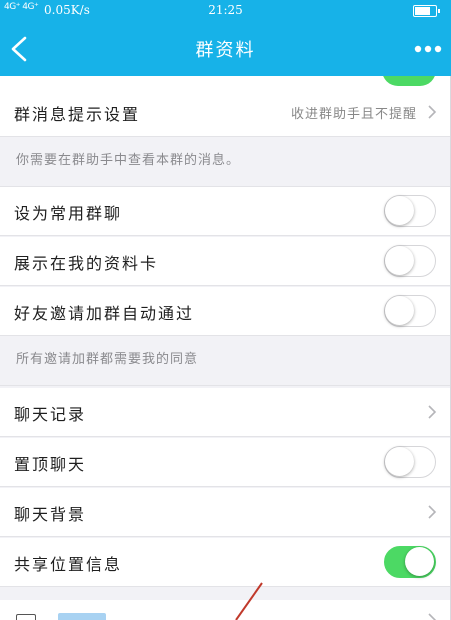 The image size is (451, 620). I want to click on nav-bar: 群资料, so click(225, 49).